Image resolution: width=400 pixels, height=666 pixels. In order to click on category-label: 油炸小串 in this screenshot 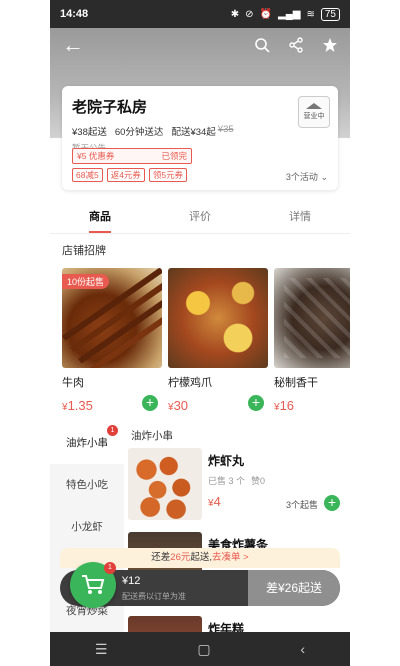, I will do `click(87, 443)`.